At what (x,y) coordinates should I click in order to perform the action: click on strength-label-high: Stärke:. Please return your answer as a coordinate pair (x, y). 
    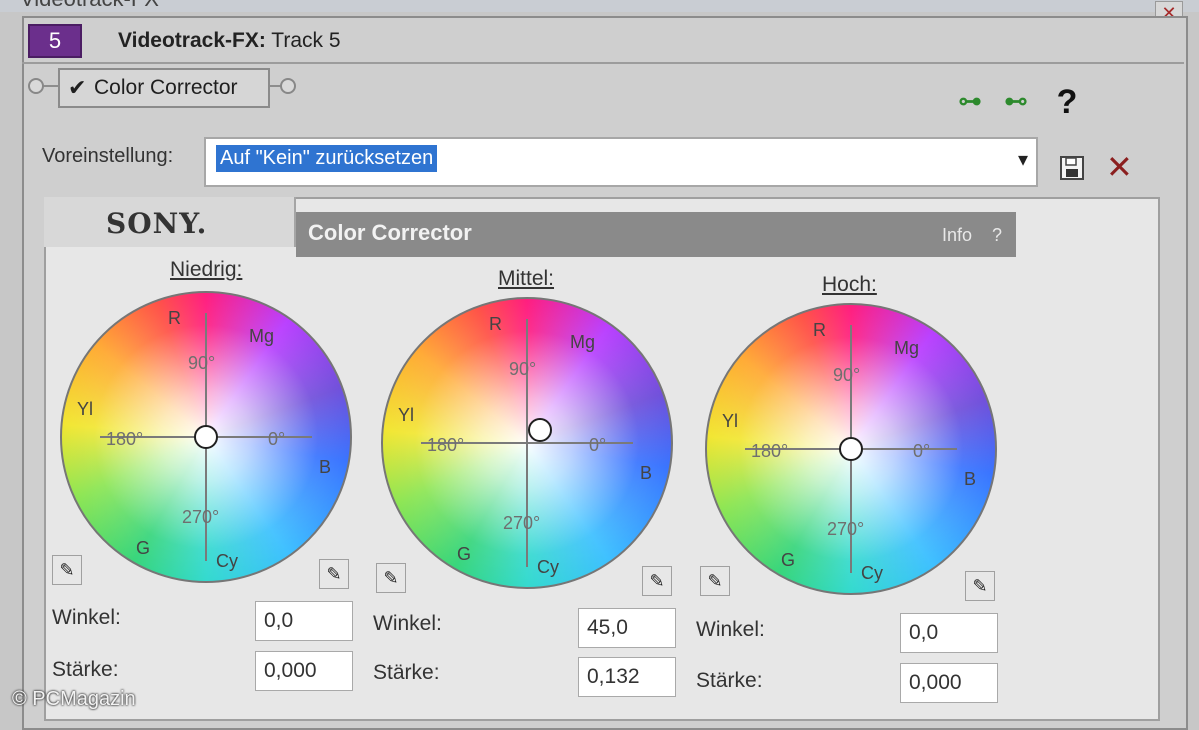
    Looking at the image, I should click on (729, 680).